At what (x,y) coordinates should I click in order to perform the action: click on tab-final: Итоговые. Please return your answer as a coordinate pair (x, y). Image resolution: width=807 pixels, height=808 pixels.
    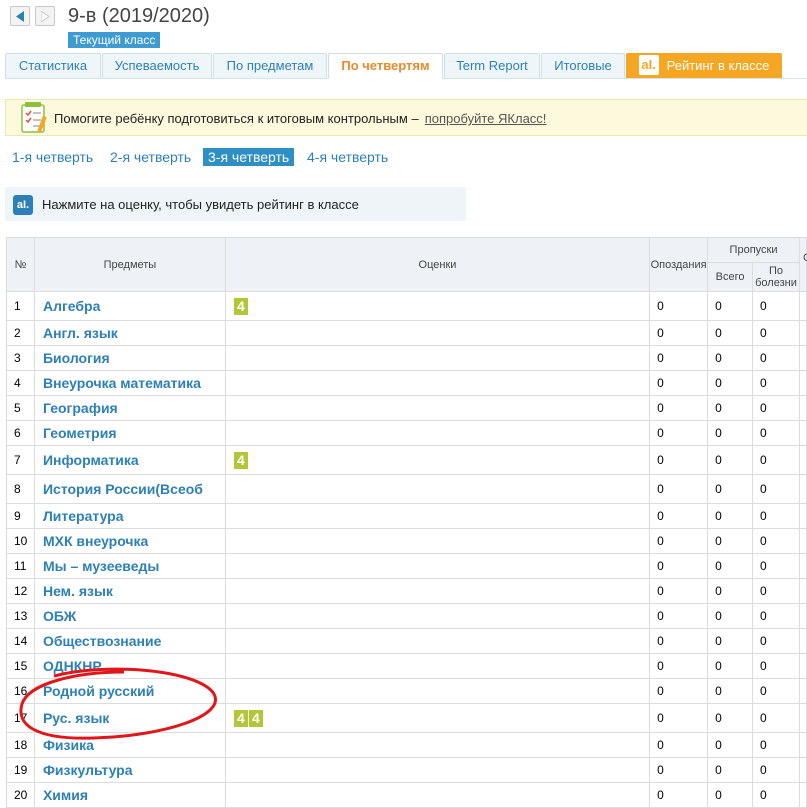
    Looking at the image, I should click on (583, 65).